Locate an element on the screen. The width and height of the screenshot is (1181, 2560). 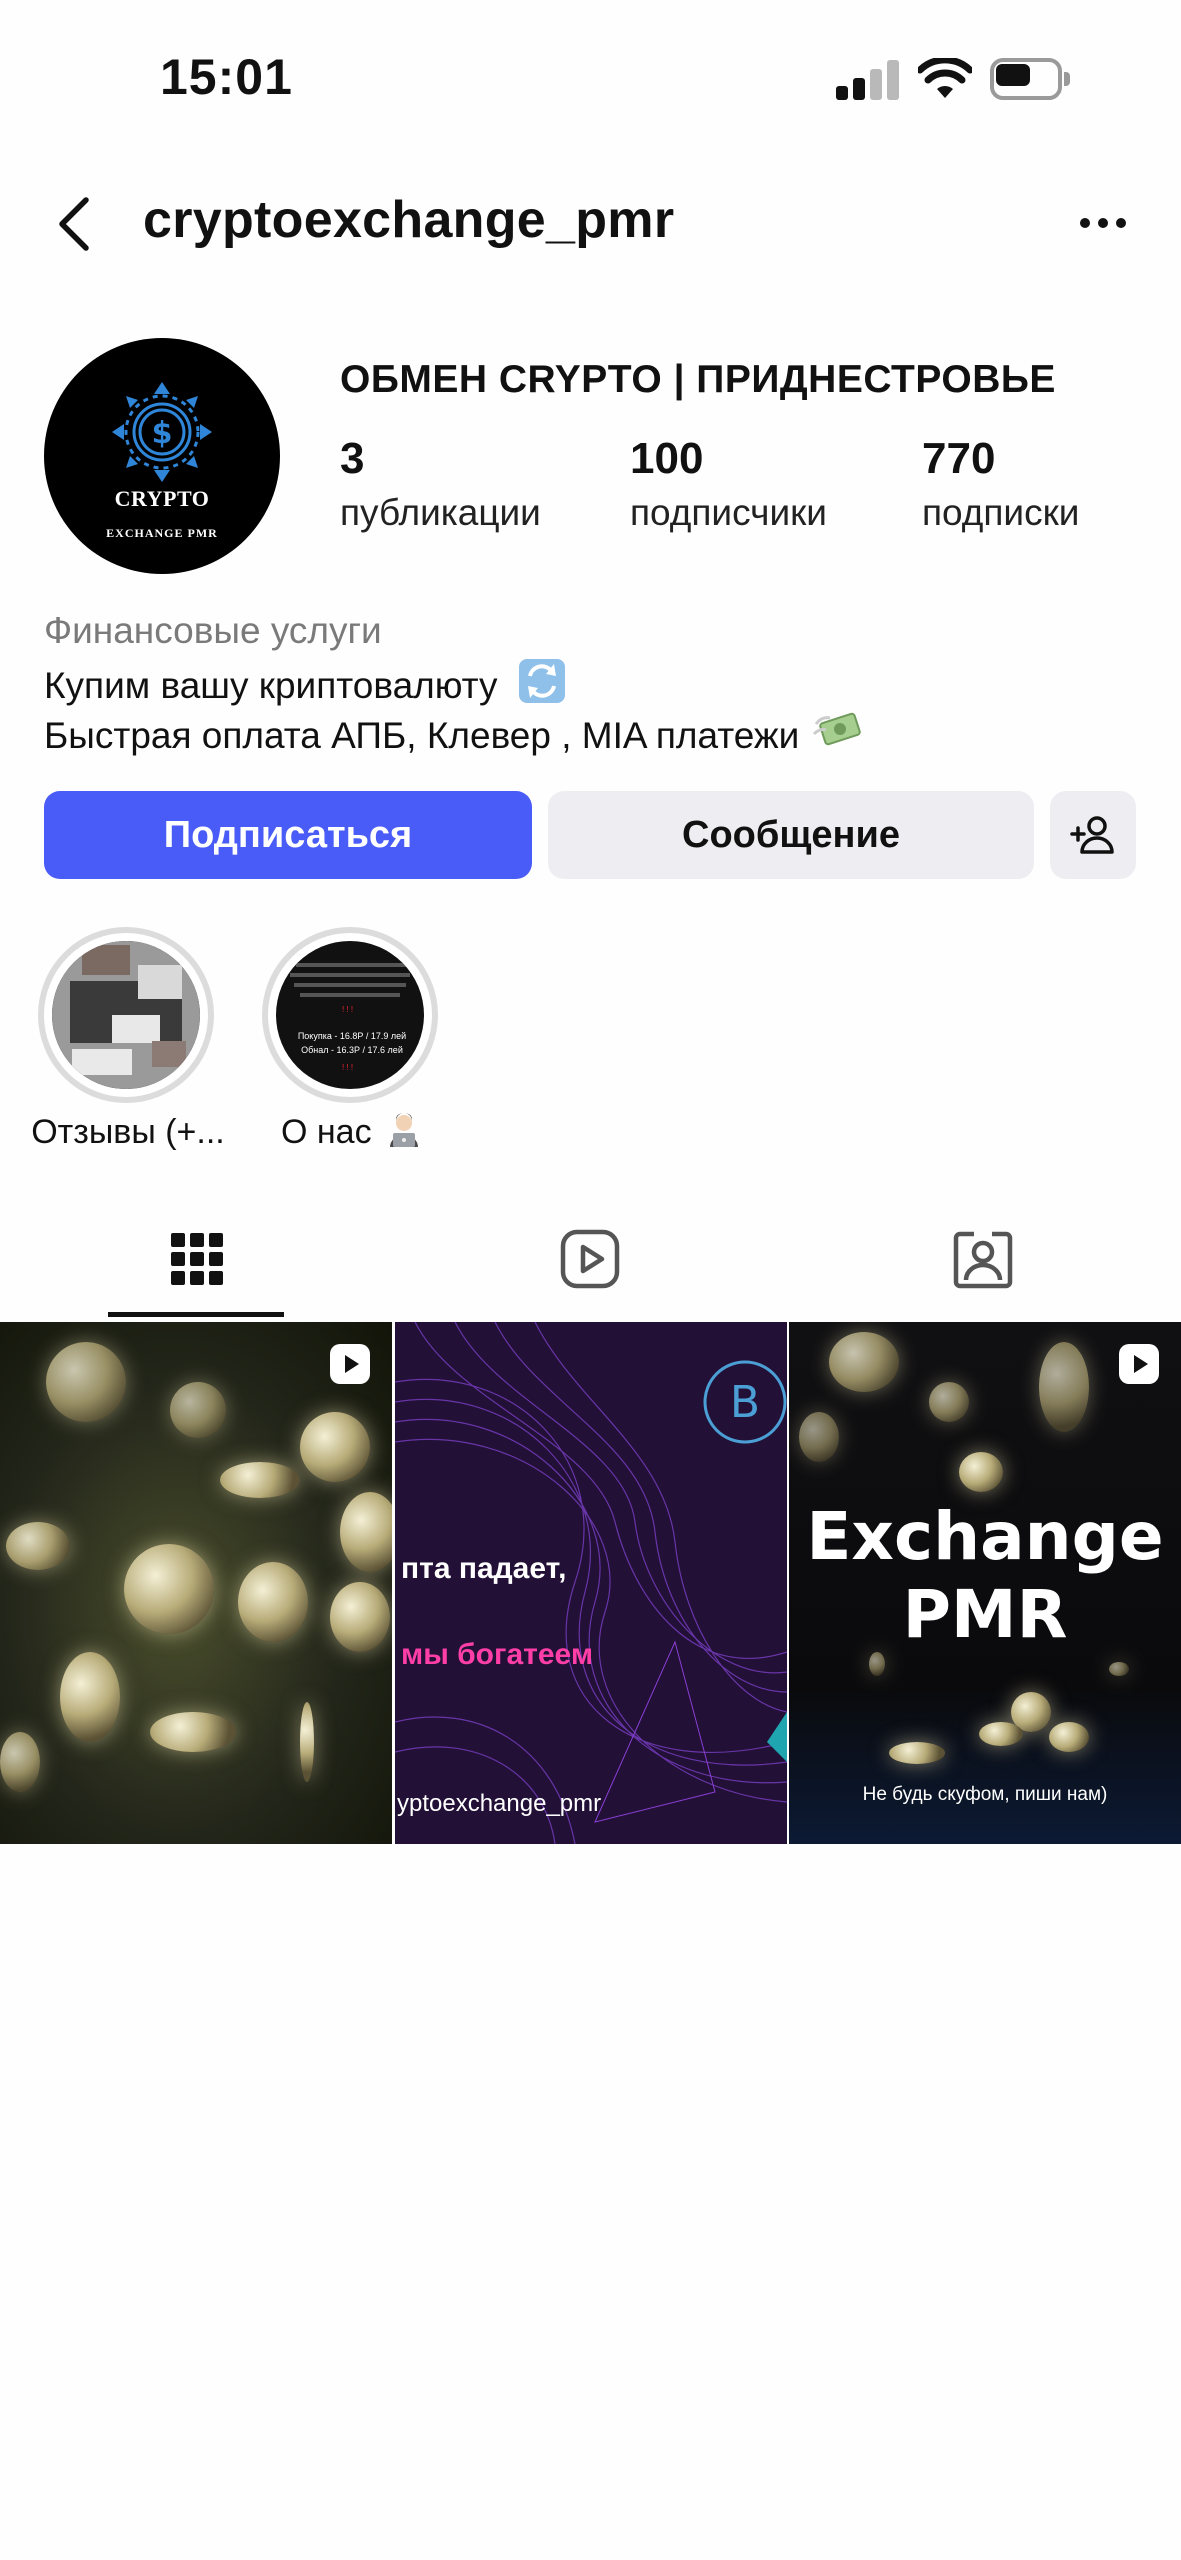
active-tab-indicator is located at coordinates (196, 1314).